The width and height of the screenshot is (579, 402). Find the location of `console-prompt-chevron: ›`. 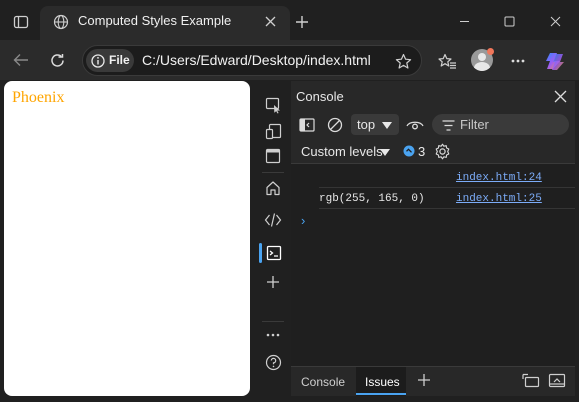

console-prompt-chevron: › is located at coordinates (303, 220).